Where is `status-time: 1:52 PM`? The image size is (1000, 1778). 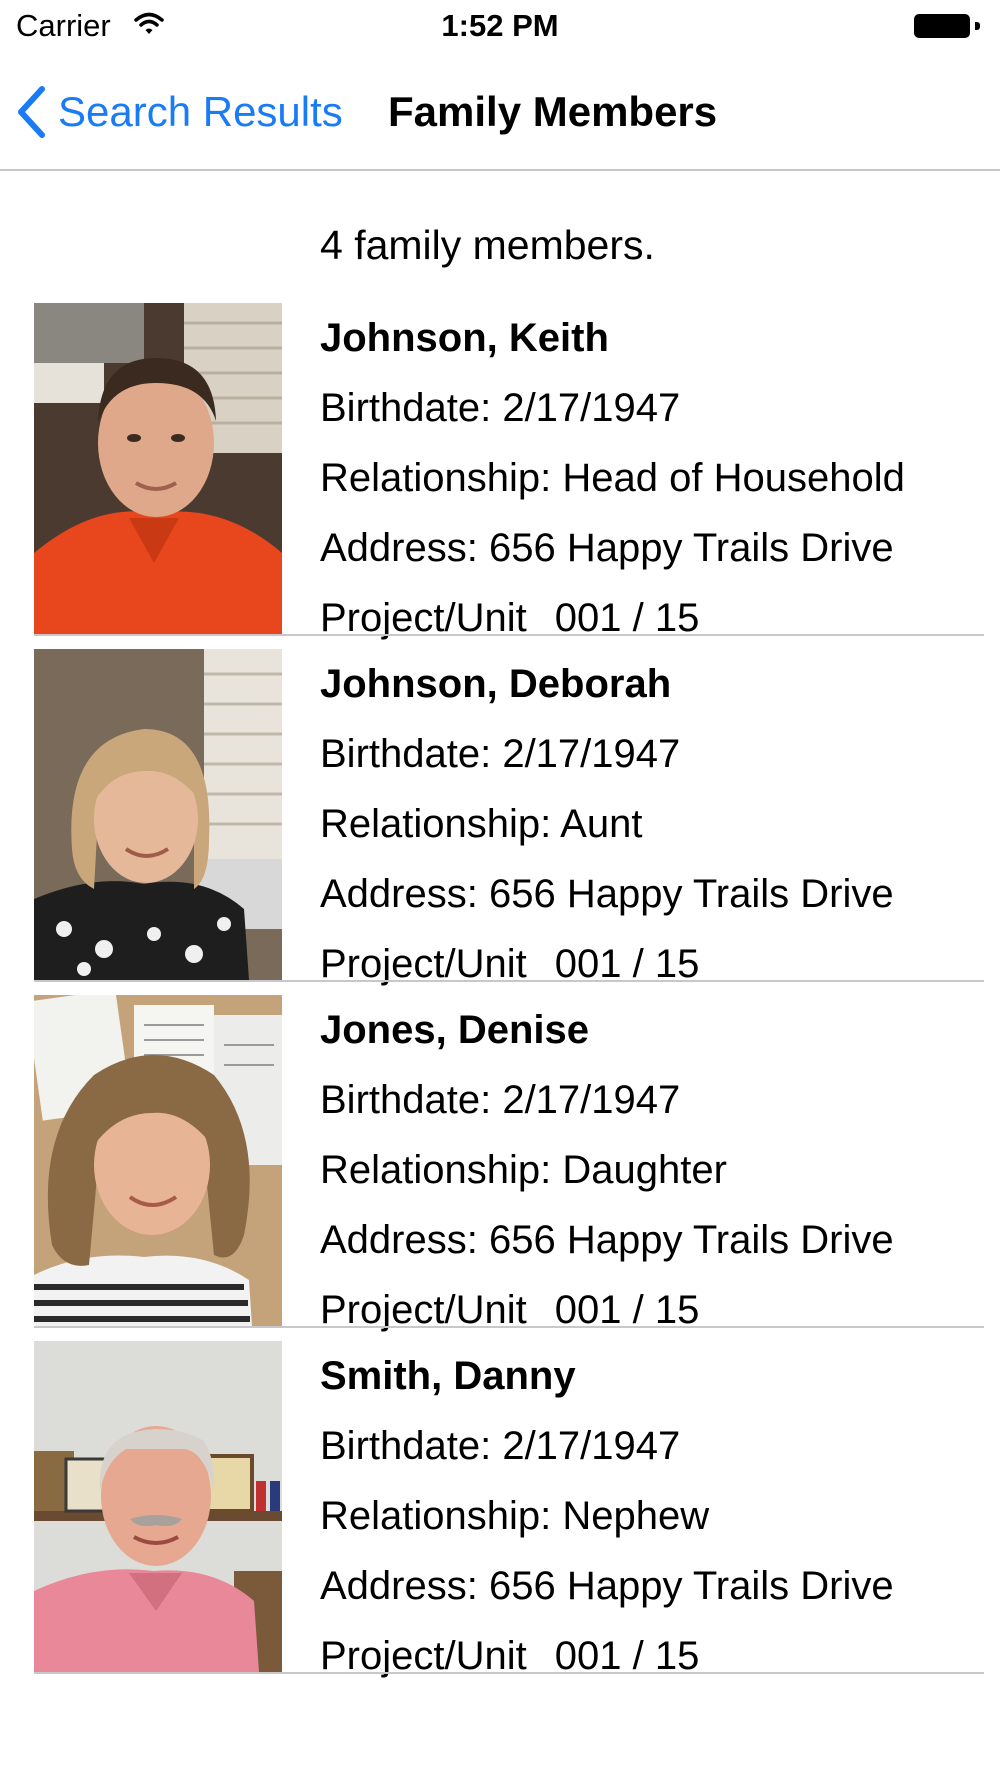 status-time: 1:52 PM is located at coordinates (500, 25).